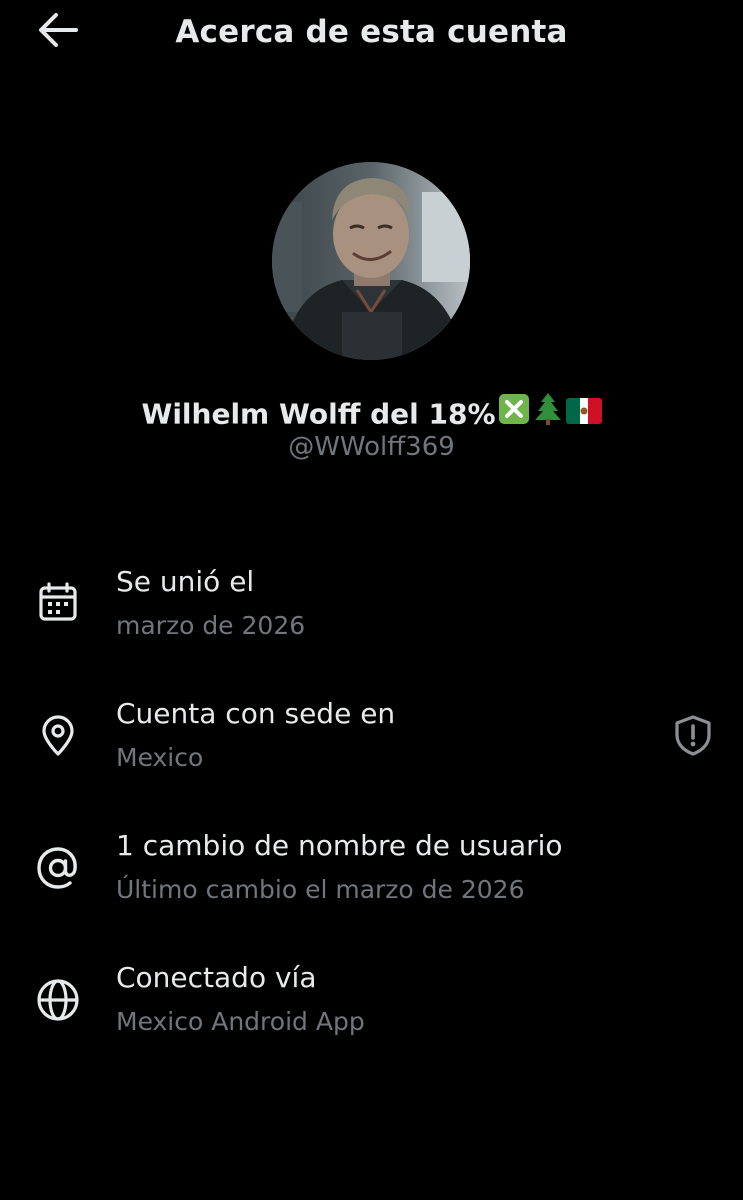 This screenshot has height=1200, width=743. Describe the element at coordinates (58, 1000) in the screenshot. I see `globe-icon` at that location.